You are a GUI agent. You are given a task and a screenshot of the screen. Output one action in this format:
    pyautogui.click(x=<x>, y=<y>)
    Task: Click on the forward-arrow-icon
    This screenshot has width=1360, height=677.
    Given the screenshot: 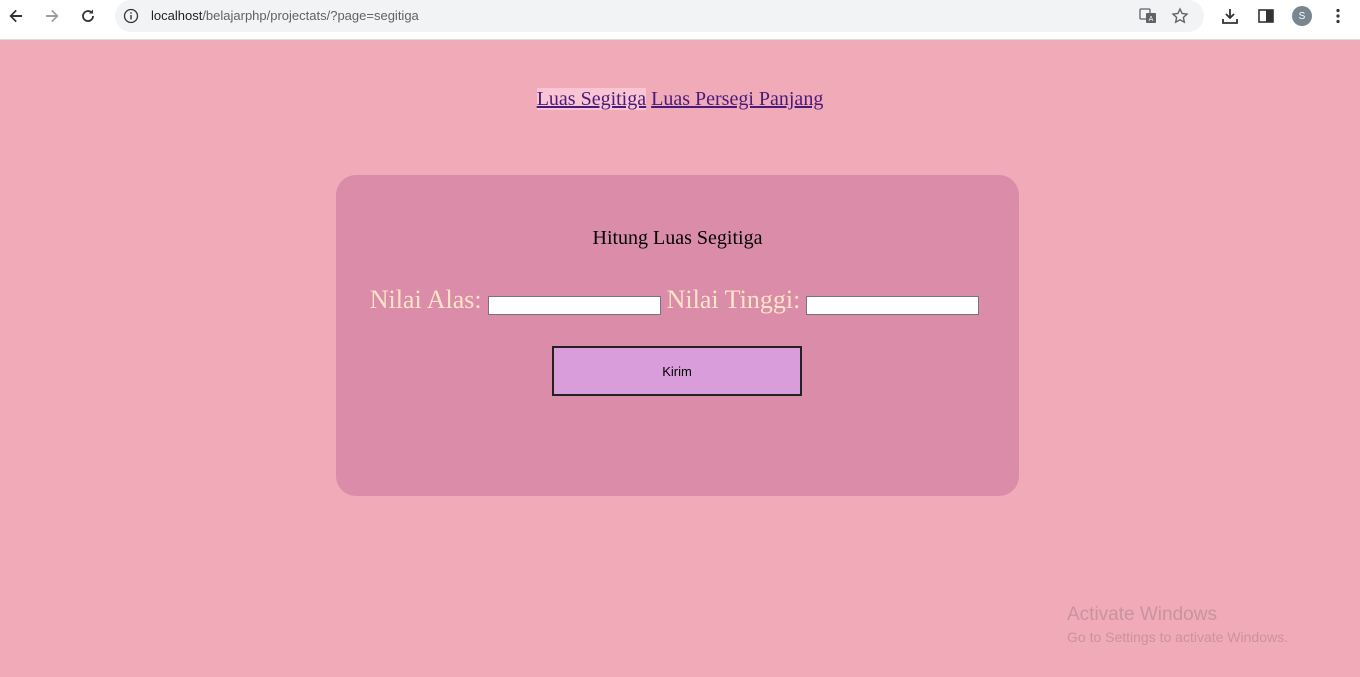 What is the action you would take?
    pyautogui.click(x=52, y=16)
    